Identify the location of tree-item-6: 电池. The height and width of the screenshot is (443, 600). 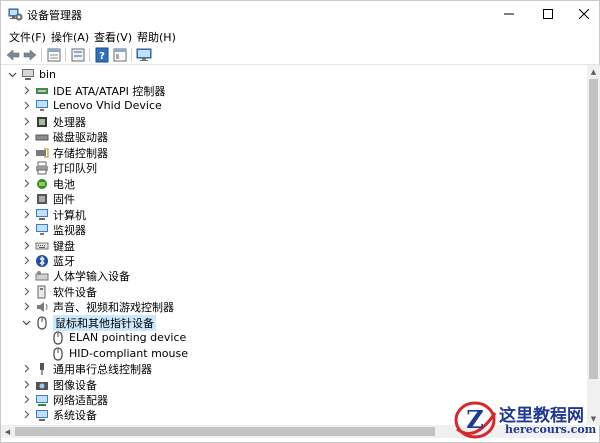
(48, 183).